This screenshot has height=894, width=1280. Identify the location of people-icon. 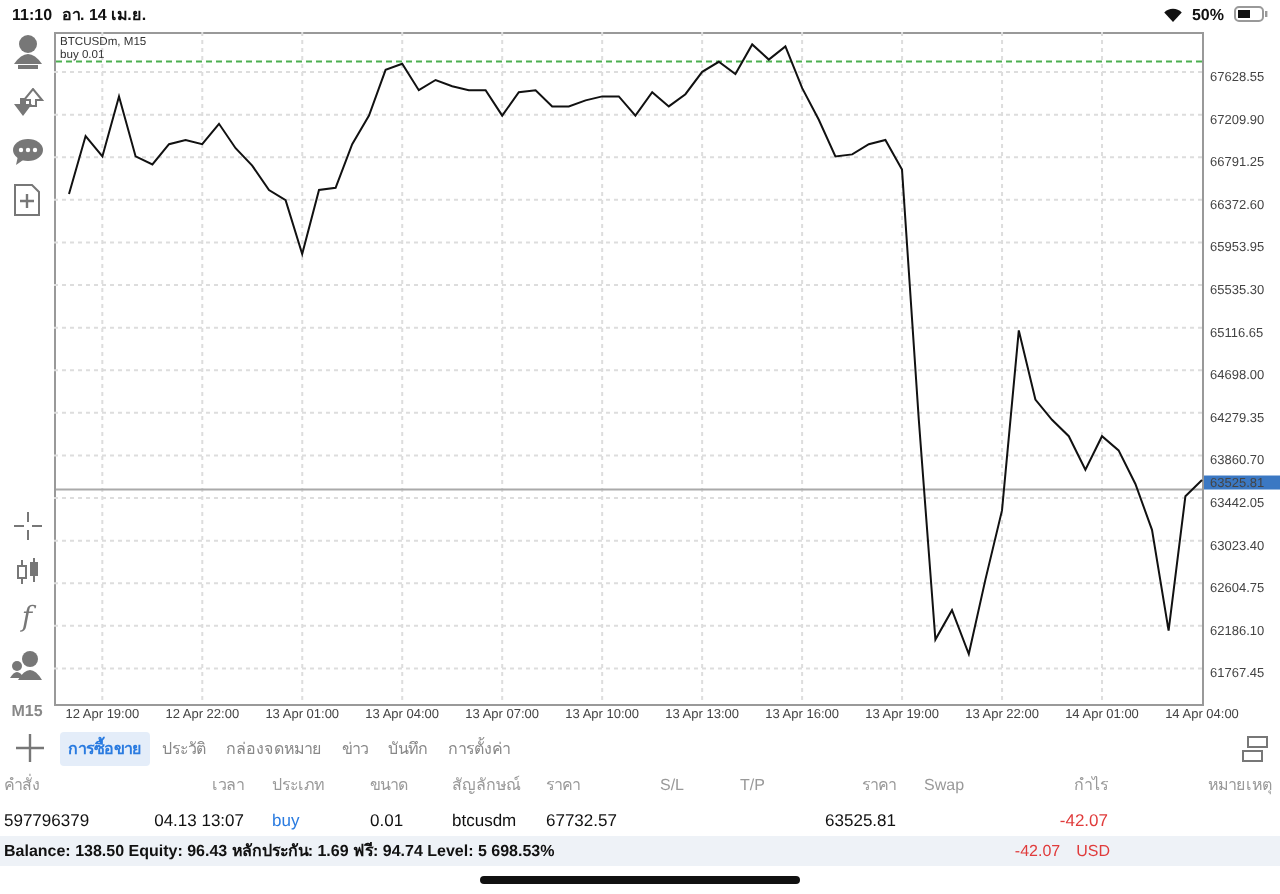
(27, 665).